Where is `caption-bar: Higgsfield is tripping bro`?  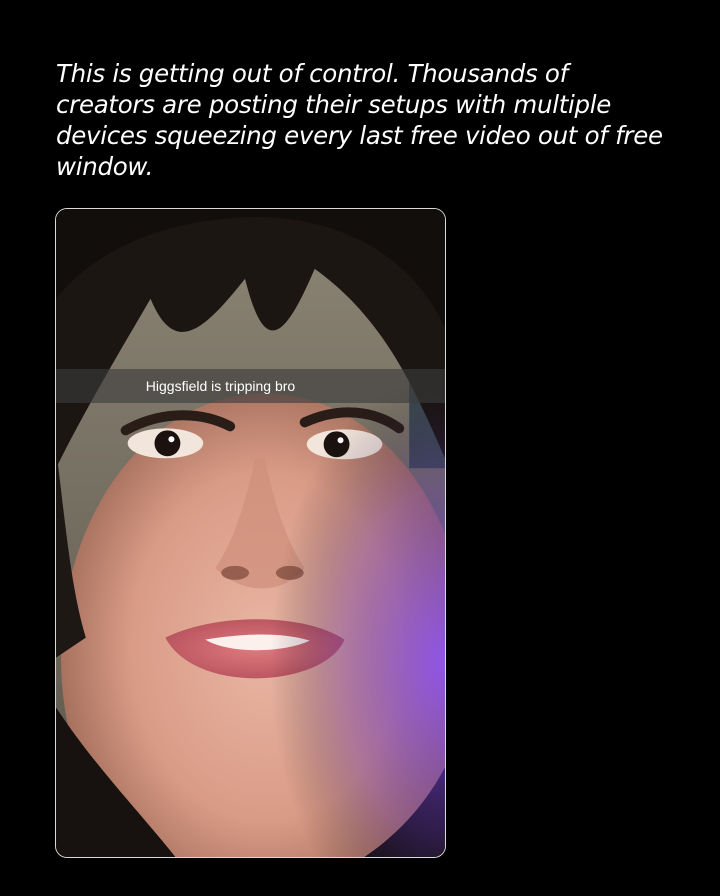
caption-bar: Higgsfield is tripping bro is located at coordinates (250, 386).